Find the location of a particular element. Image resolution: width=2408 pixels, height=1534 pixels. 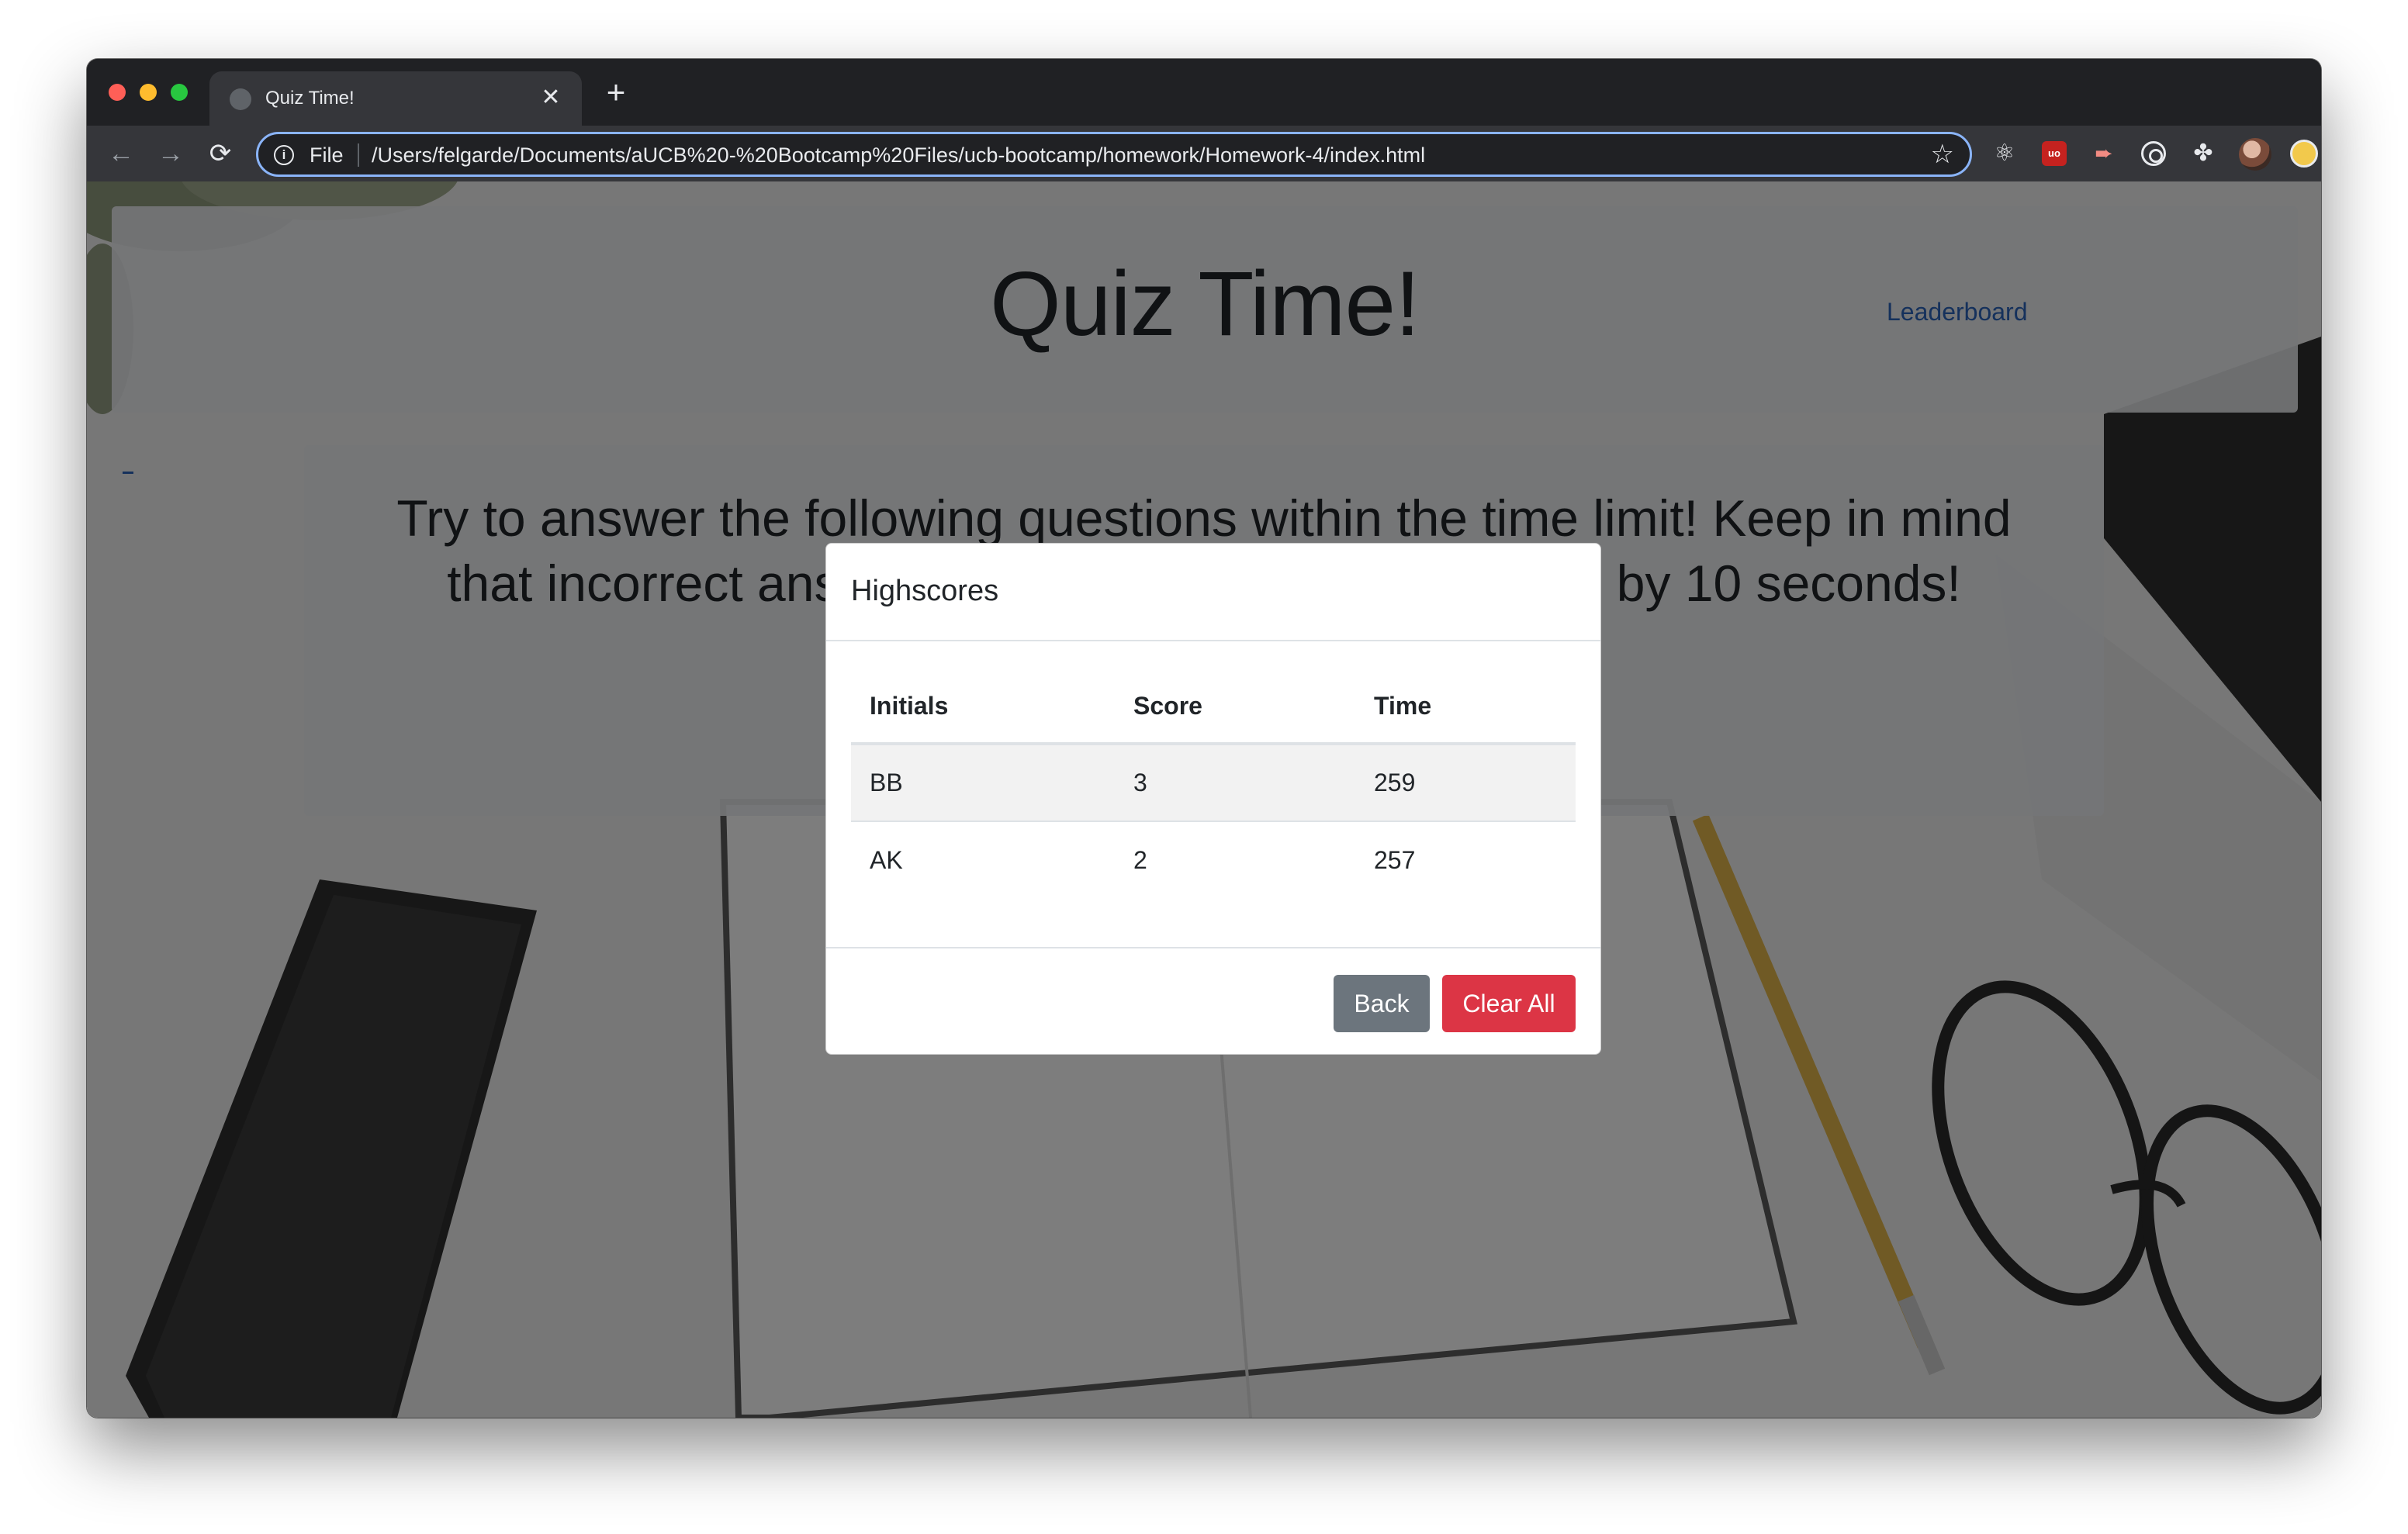

modal-footer: Back Clear All is located at coordinates (1213, 1001).